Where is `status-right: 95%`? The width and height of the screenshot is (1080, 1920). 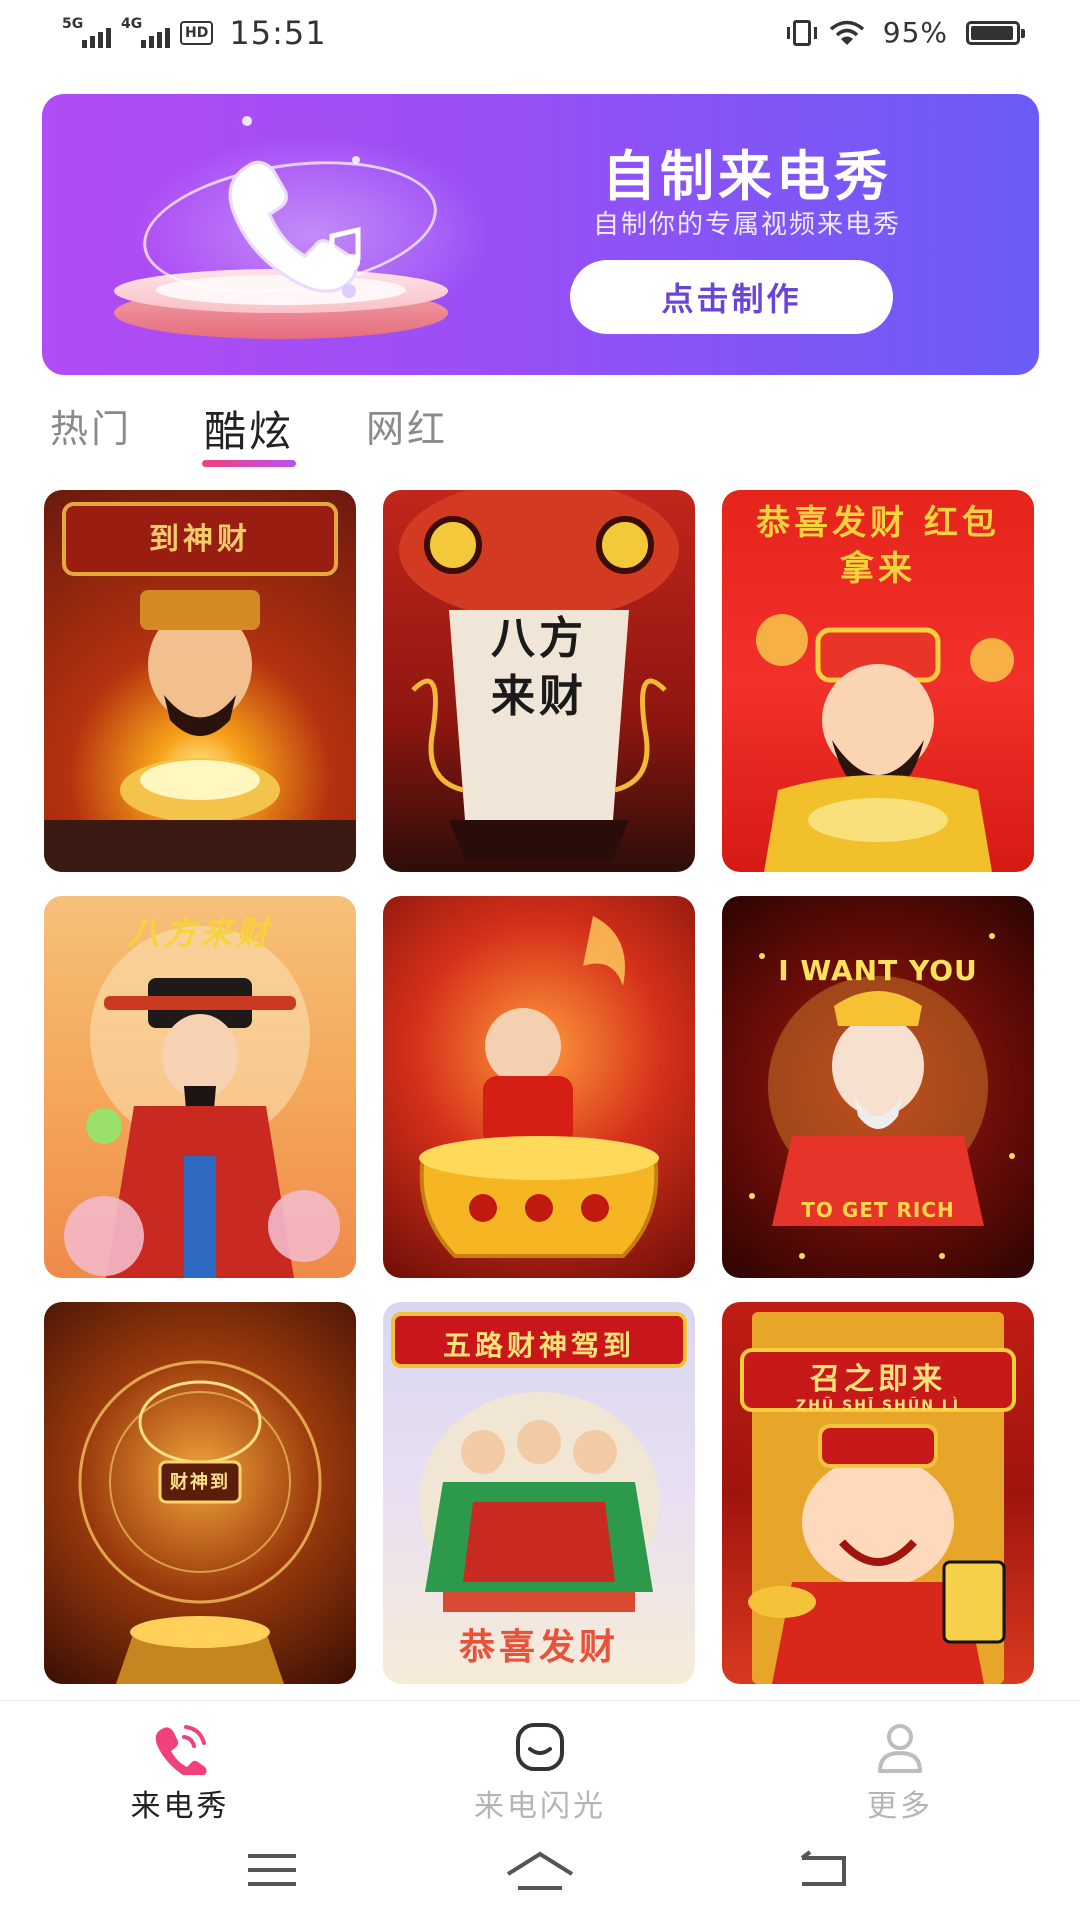
status-right: 95% is located at coordinates (905, 32).